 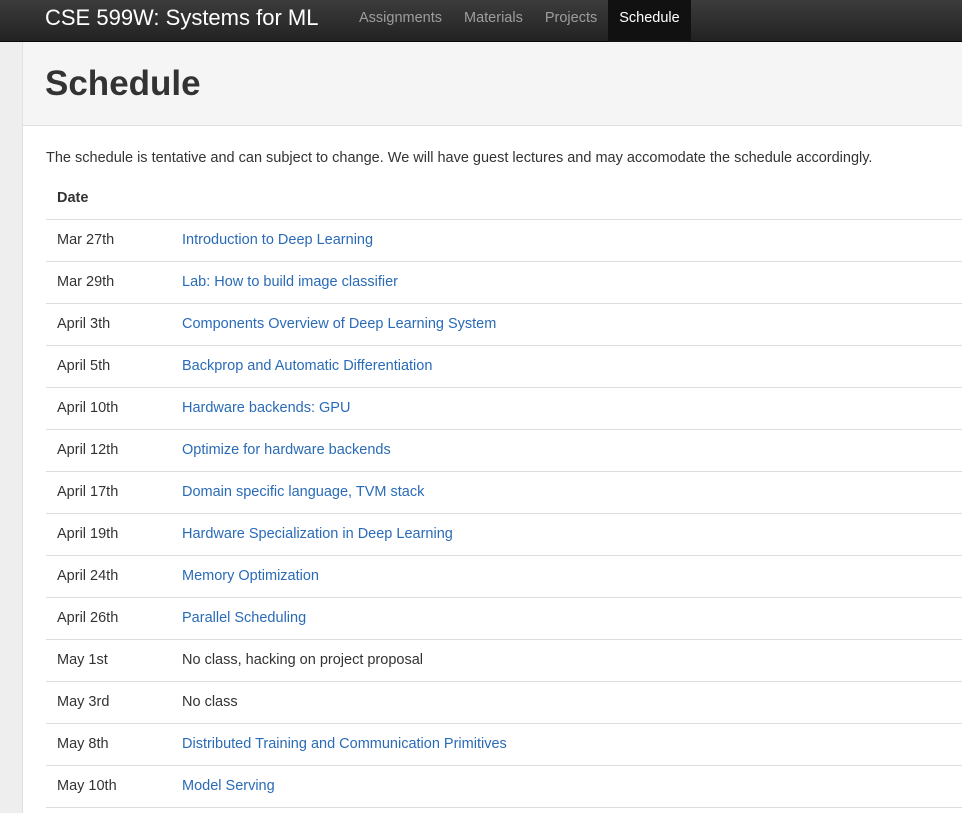 I want to click on row-topic-cell: Model Serving, so click(x=566, y=786).